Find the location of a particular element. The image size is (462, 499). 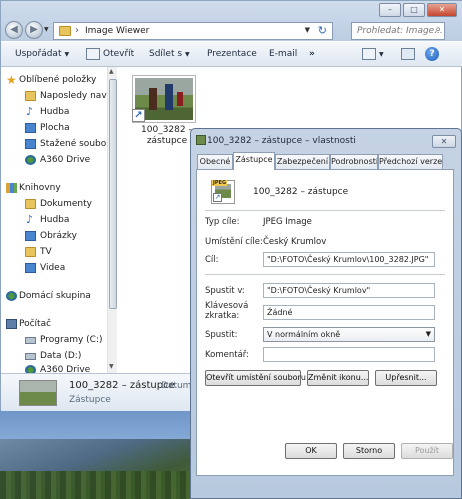

run-select: V normálním okně ▼ is located at coordinates (349, 334).